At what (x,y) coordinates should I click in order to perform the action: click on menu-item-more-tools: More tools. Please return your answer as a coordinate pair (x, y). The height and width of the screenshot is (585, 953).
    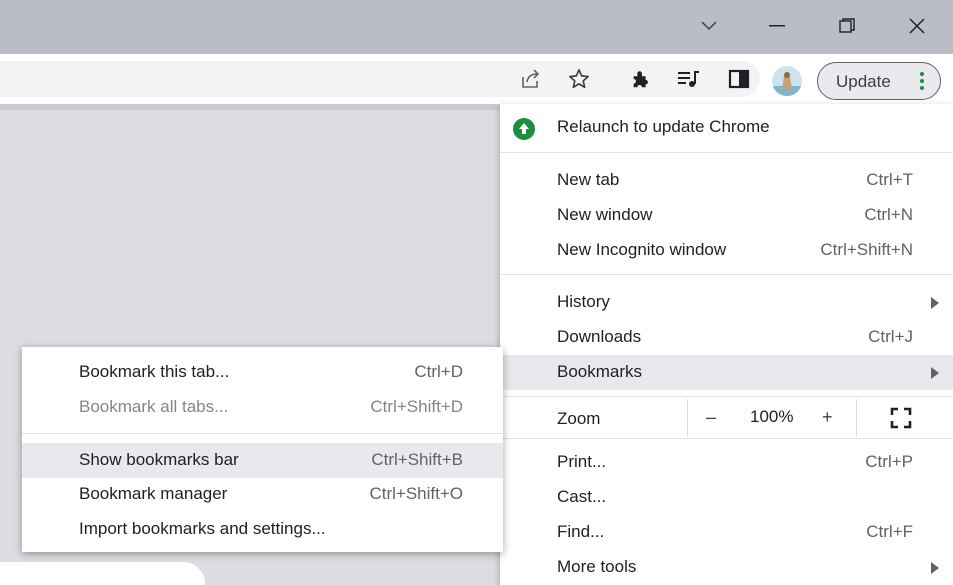
    Looking at the image, I should click on (726, 567).